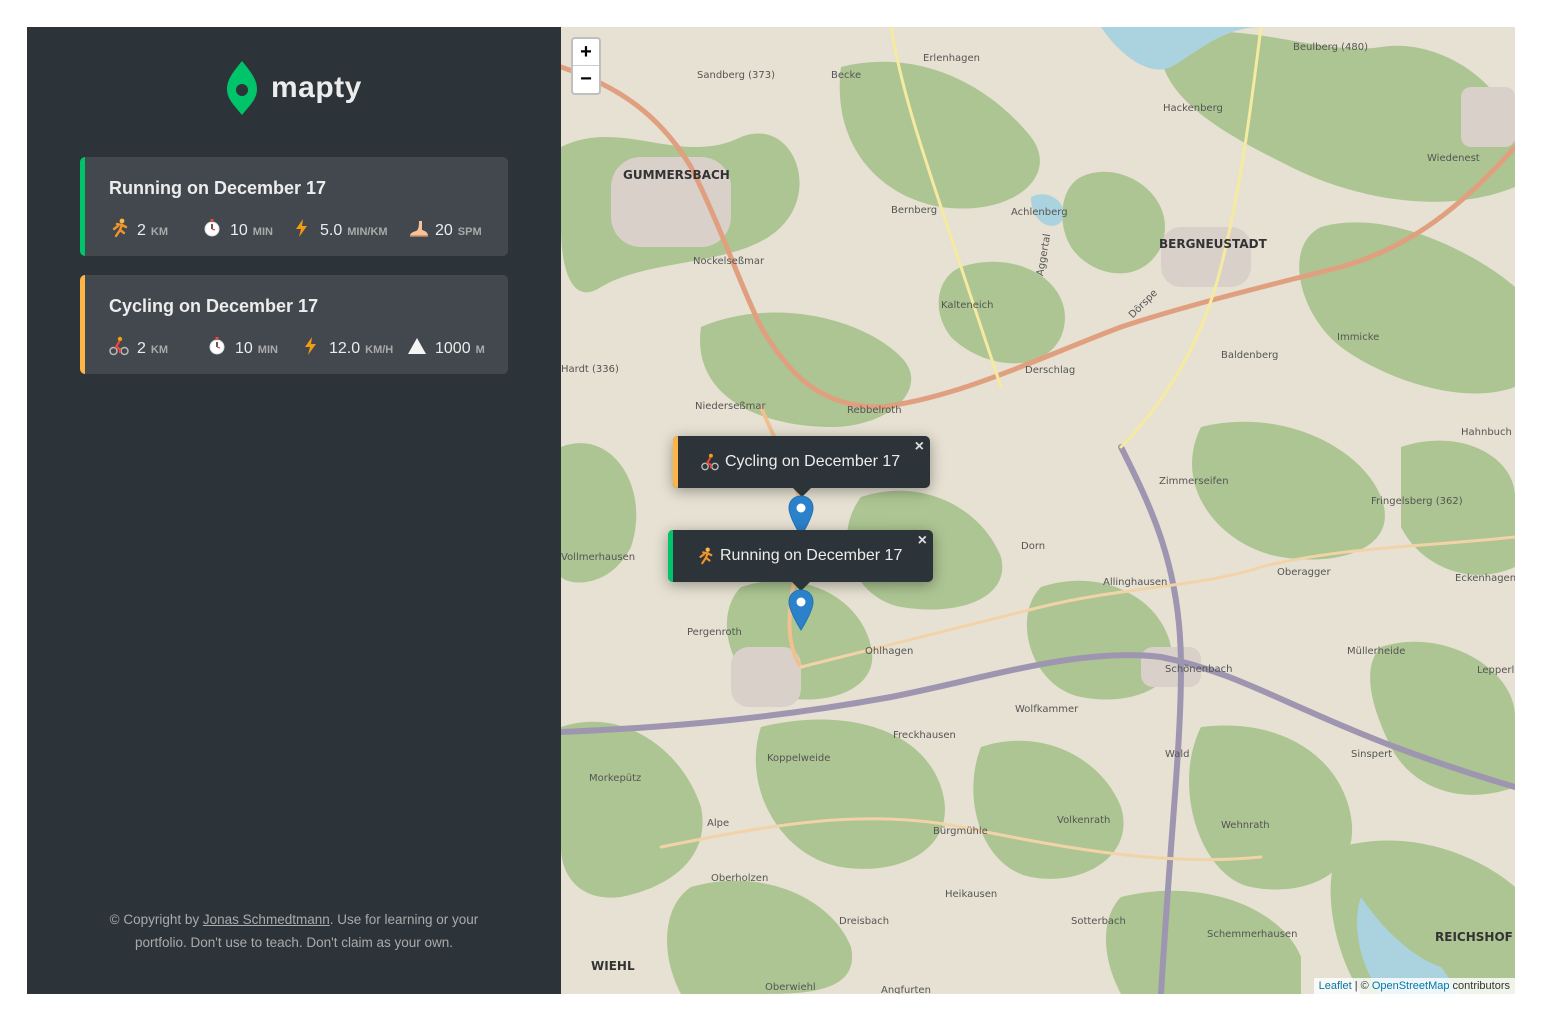 The height and width of the screenshot is (1021, 1542). I want to click on workout-card-cycling: Cycling on December 17 2 km 10 min, so click(294, 324).